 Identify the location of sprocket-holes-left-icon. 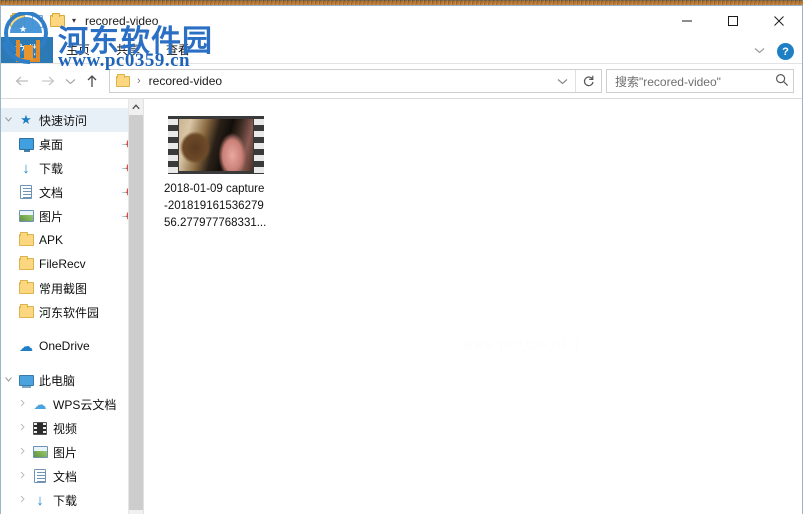
(173, 145).